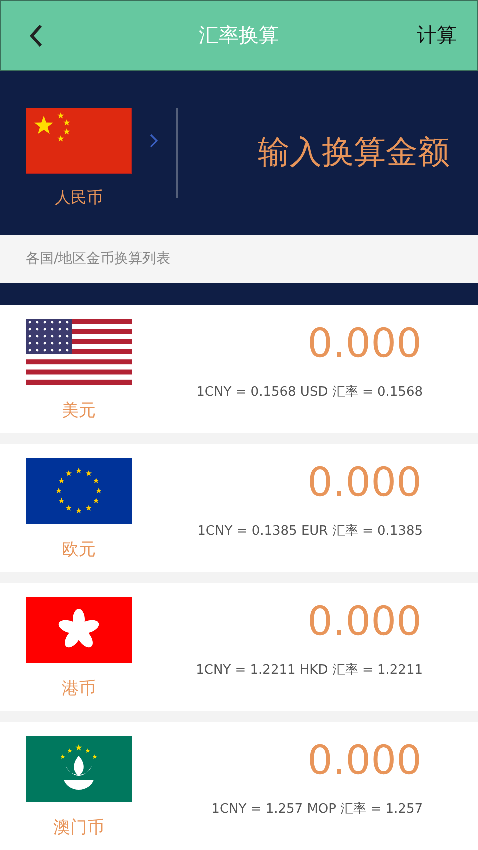  I want to click on calculate-button: 计算, so click(437, 35).